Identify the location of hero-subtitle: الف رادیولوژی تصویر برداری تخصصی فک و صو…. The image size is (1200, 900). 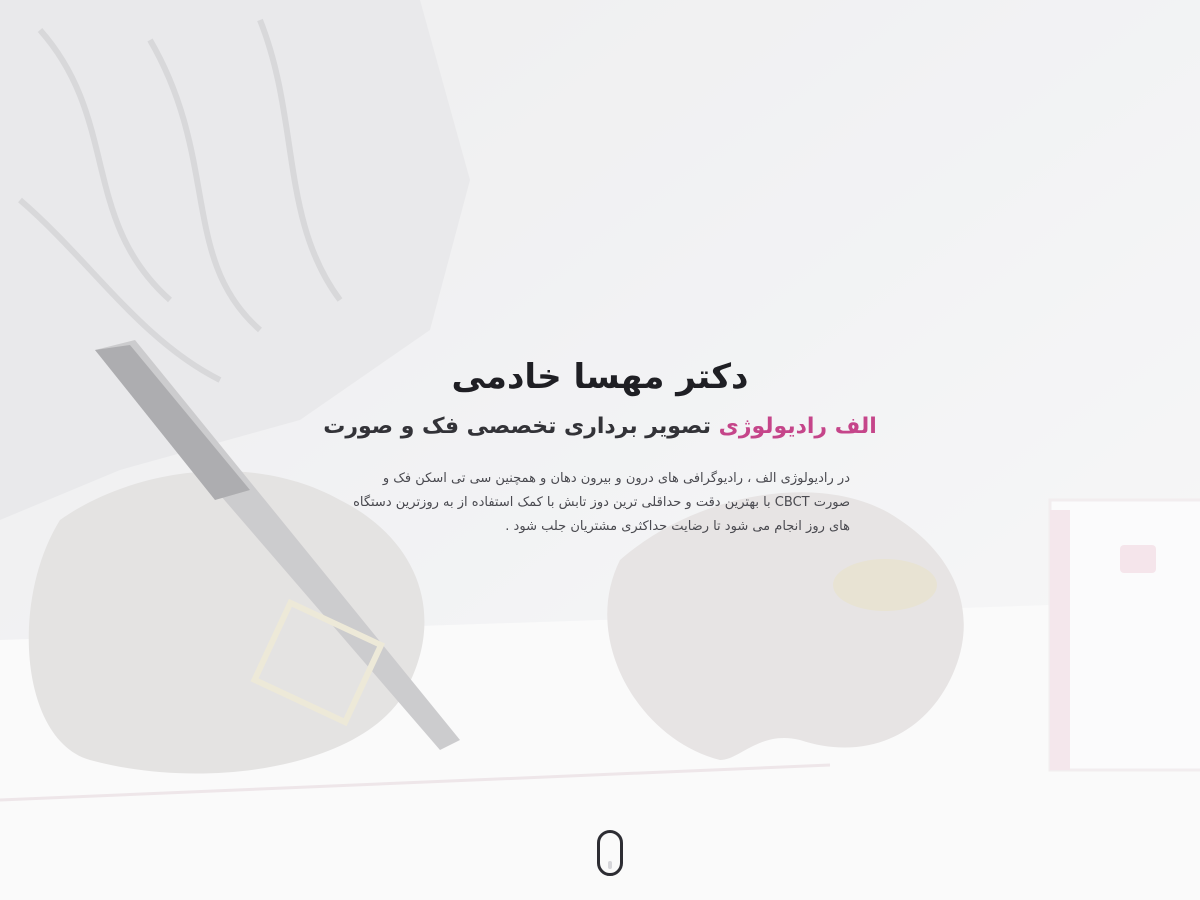
(600, 427).